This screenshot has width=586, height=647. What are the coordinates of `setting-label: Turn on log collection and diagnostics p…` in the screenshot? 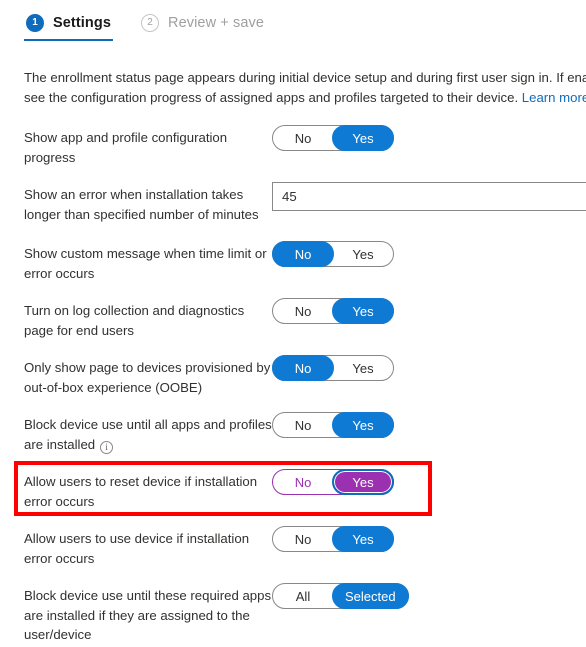 It's located at (148, 318).